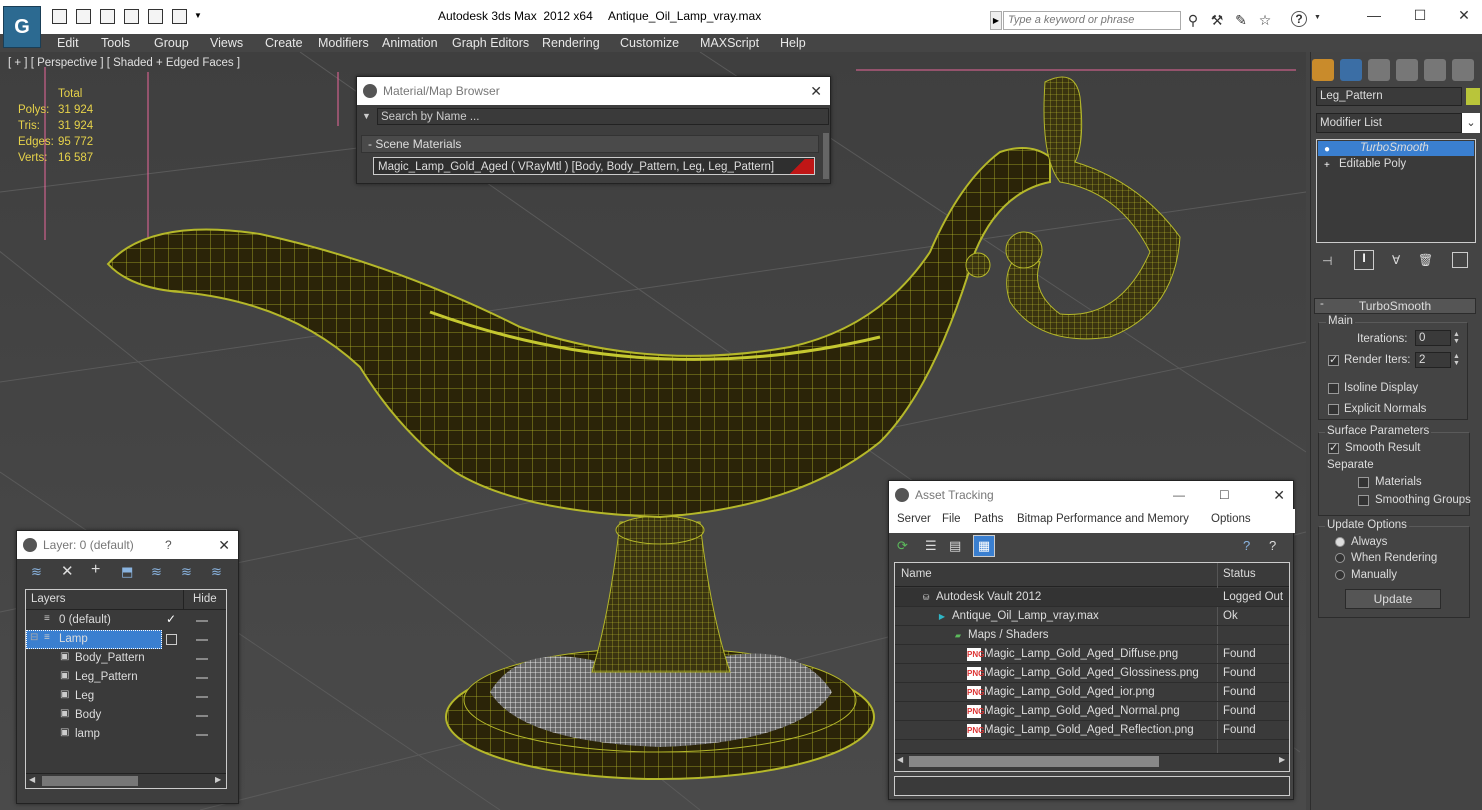 The image size is (1482, 810). What do you see at coordinates (914, 519) in the screenshot?
I see `asset-menu-server: Server` at bounding box center [914, 519].